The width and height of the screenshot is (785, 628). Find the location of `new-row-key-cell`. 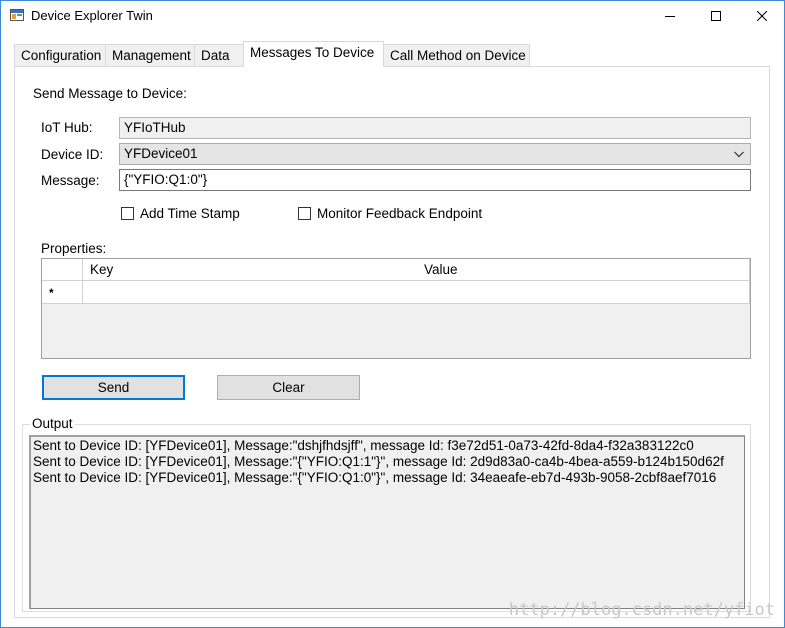

new-row-key-cell is located at coordinates (250, 292).